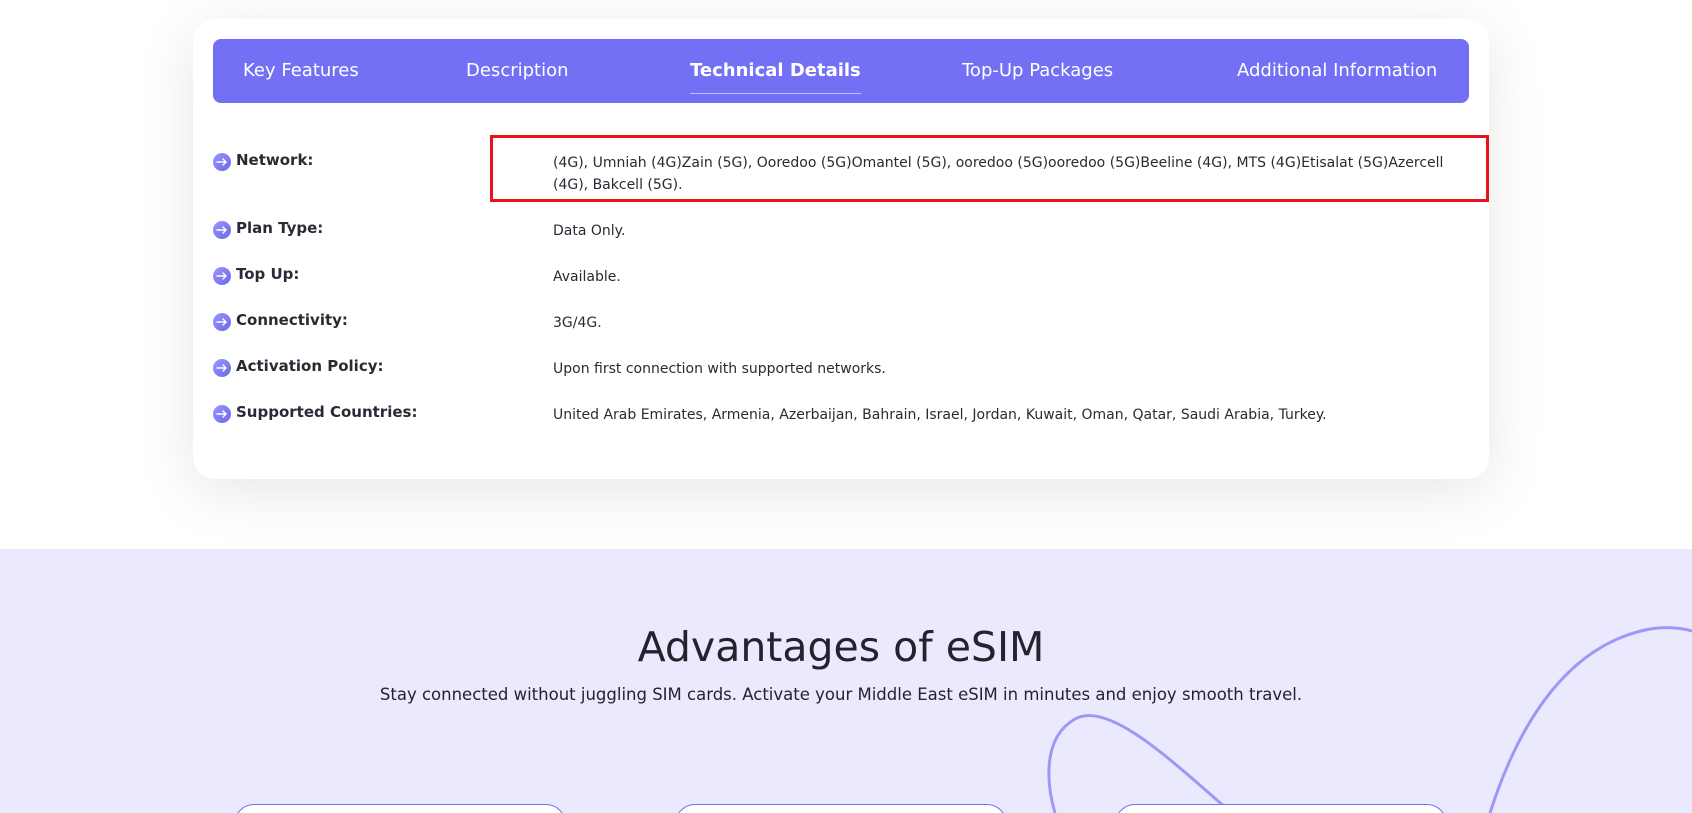 Image resolution: width=1692 pixels, height=813 pixels. What do you see at coordinates (989, 168) in the screenshot?
I see `network-highlight-box` at bounding box center [989, 168].